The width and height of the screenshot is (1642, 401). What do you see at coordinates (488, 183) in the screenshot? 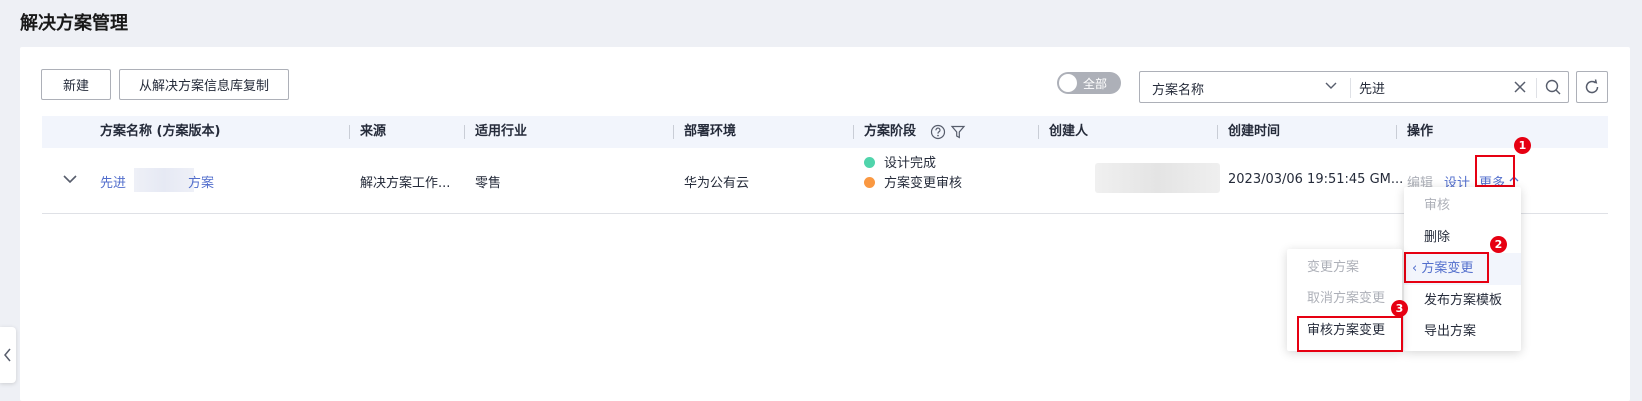
I see `industry-cell: 零售` at bounding box center [488, 183].